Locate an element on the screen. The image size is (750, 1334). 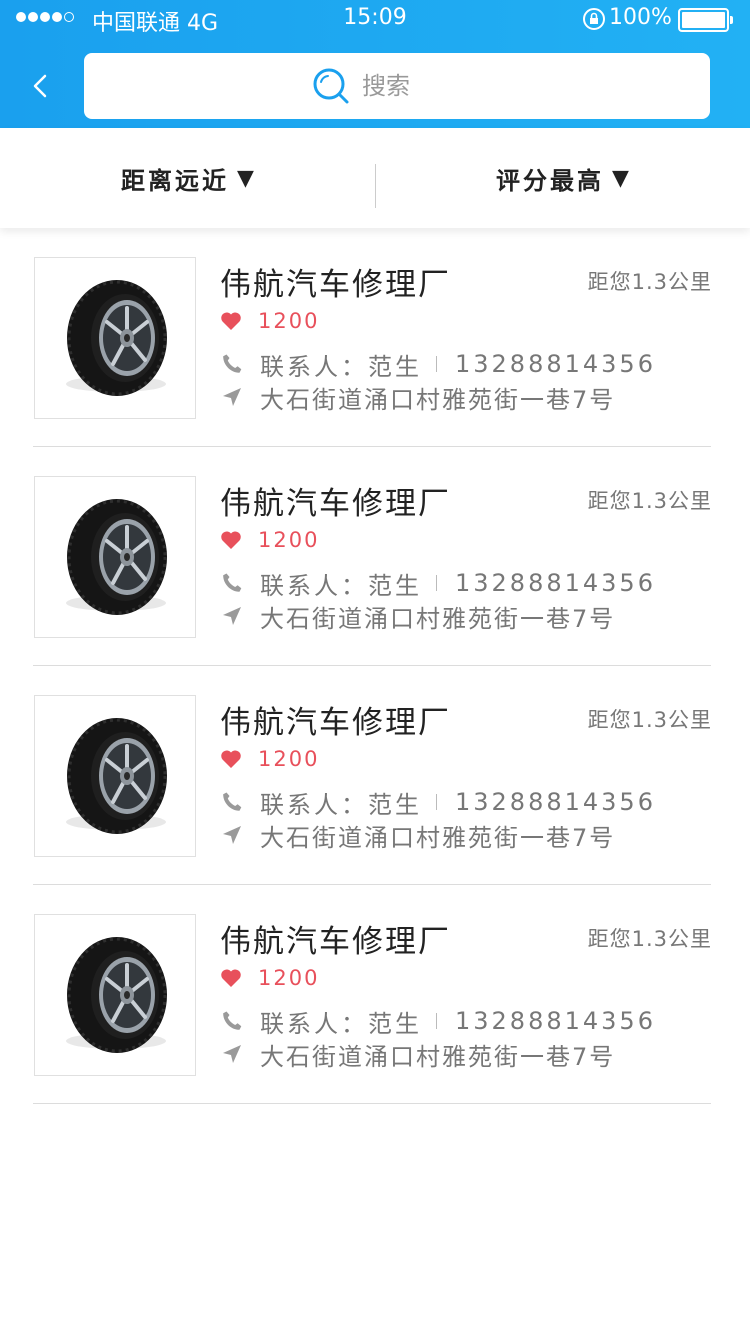
filter-distance-label: 距离远近 is located at coordinates (175, 180).